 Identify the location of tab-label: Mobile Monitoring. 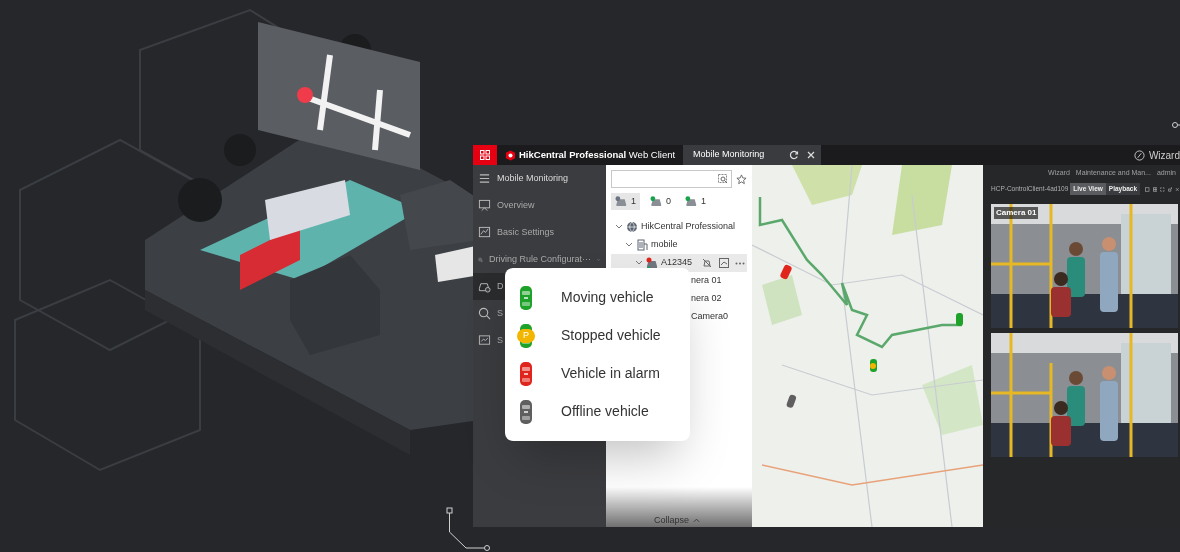
(729, 155).